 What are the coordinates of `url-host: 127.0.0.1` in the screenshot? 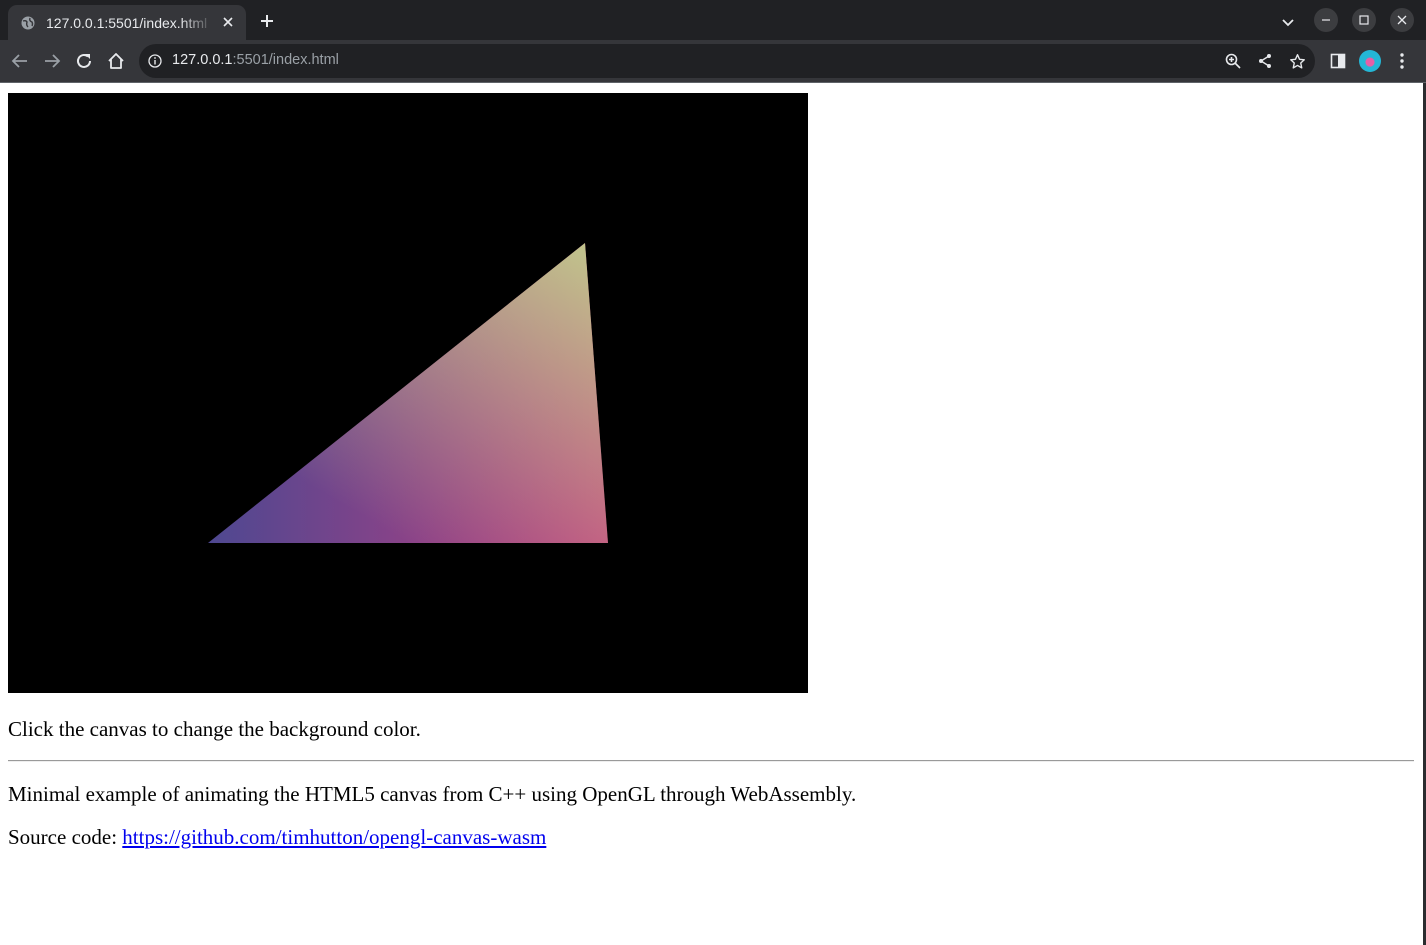 It's located at (202, 60).